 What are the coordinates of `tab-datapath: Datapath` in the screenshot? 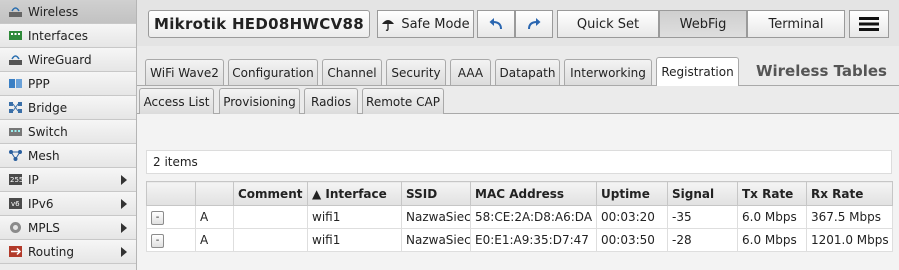 It's located at (527, 72).